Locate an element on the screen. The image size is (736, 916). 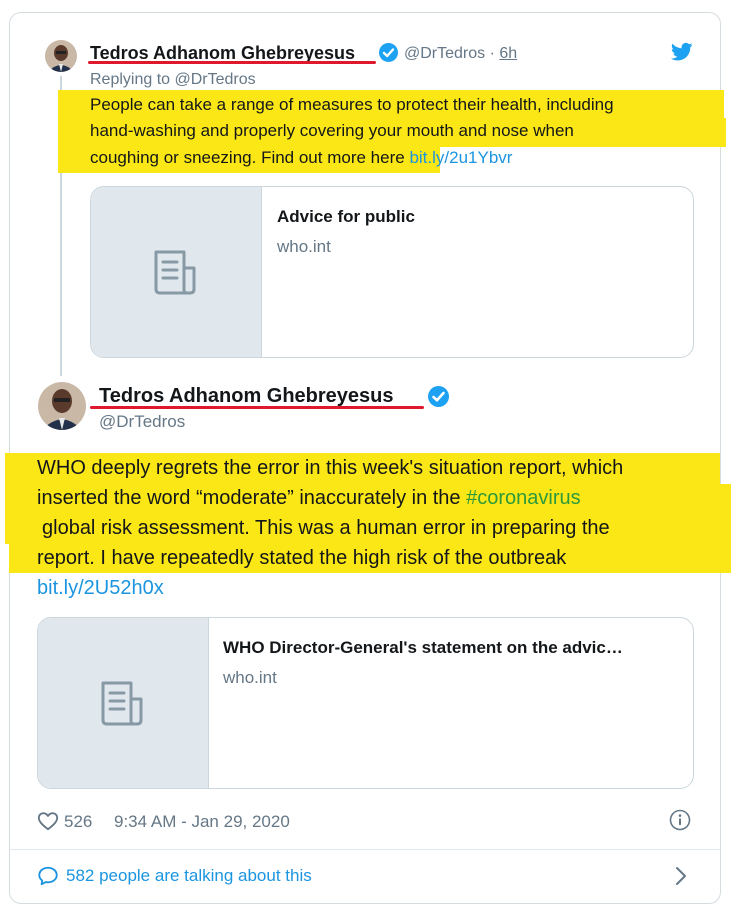
talking-about-link: 582 people are talking about this is located at coordinates (189, 876).